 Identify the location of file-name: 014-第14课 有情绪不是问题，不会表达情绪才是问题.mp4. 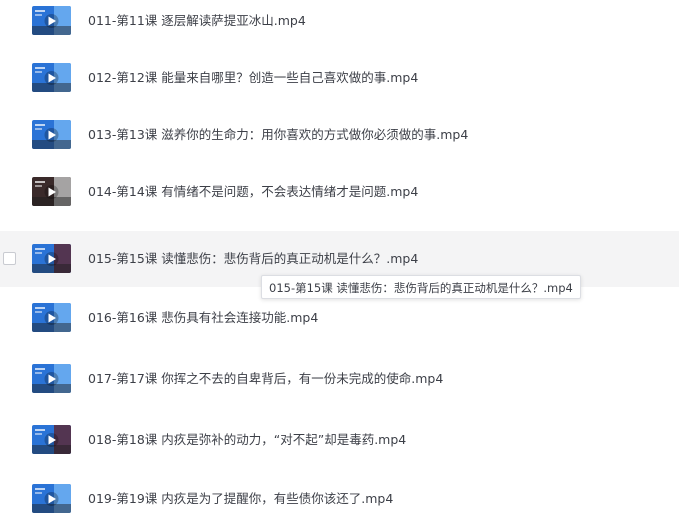
(253, 192).